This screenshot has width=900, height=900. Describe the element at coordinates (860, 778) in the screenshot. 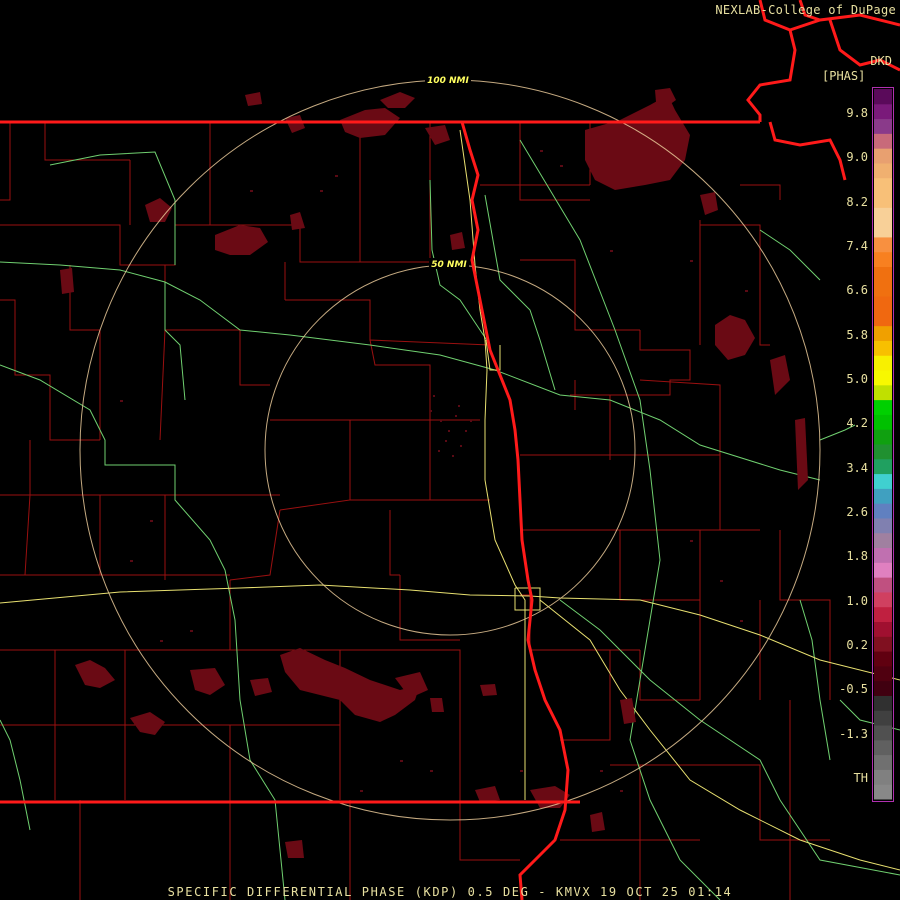

I see `legend-tick-label: TH` at that location.